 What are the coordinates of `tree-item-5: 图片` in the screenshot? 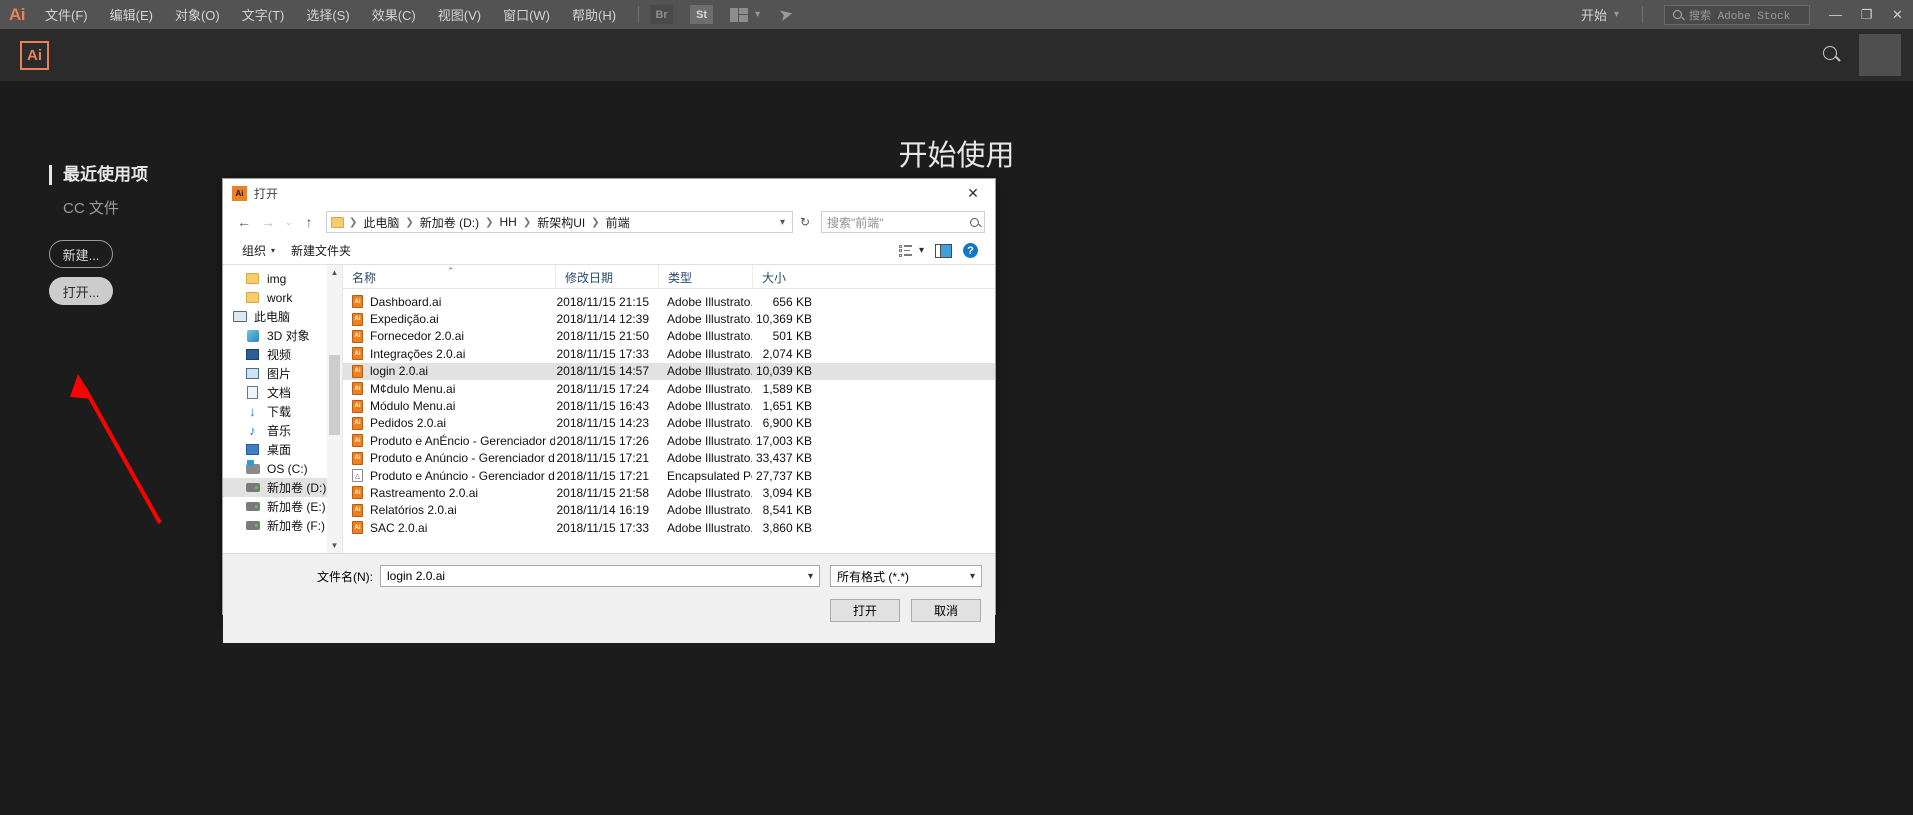 It's located at (282, 373).